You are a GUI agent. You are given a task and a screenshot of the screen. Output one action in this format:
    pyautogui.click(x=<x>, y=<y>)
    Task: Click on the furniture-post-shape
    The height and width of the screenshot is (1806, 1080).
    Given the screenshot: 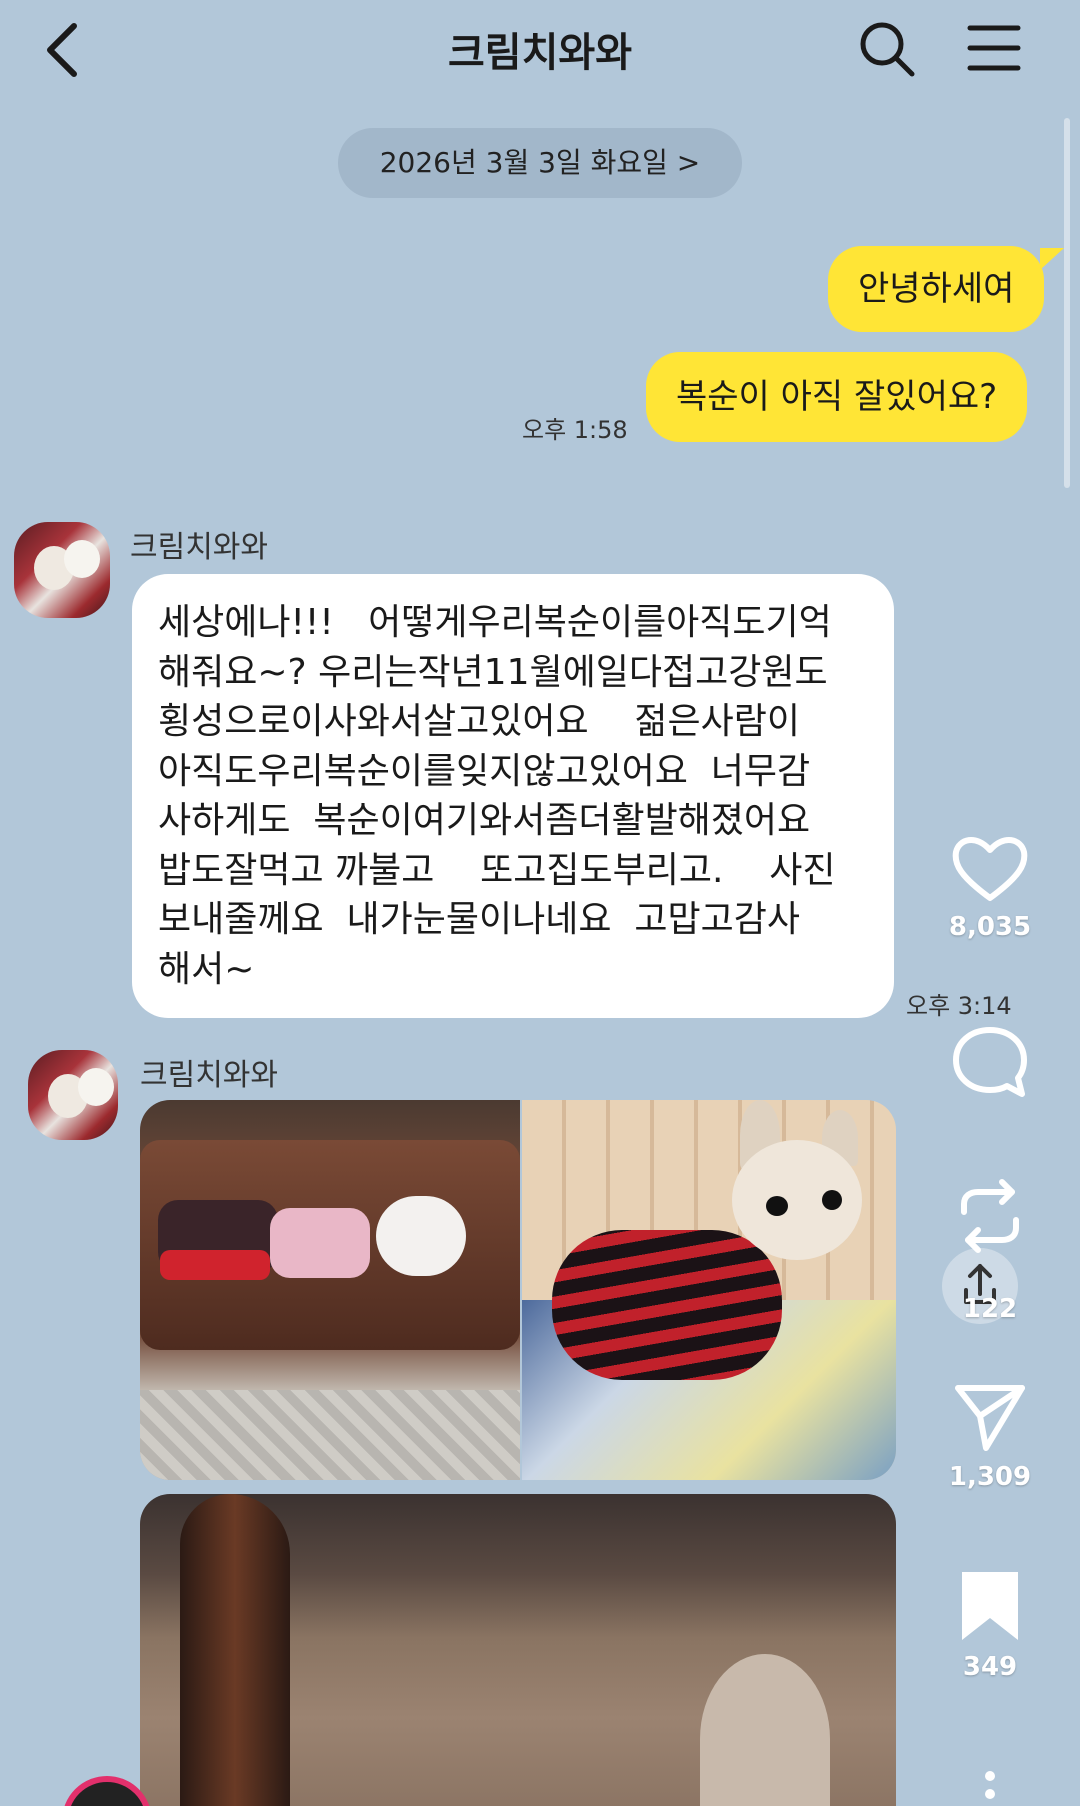 What is the action you would take?
    pyautogui.click(x=235, y=1650)
    